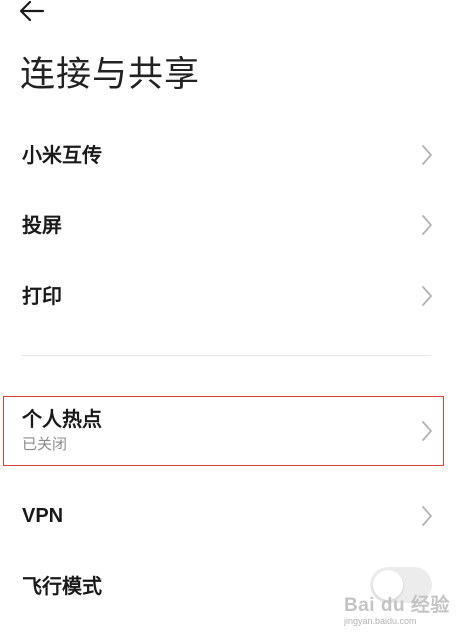 The width and height of the screenshot is (457, 635). I want to click on airplane-mode-toggle, so click(401, 585).